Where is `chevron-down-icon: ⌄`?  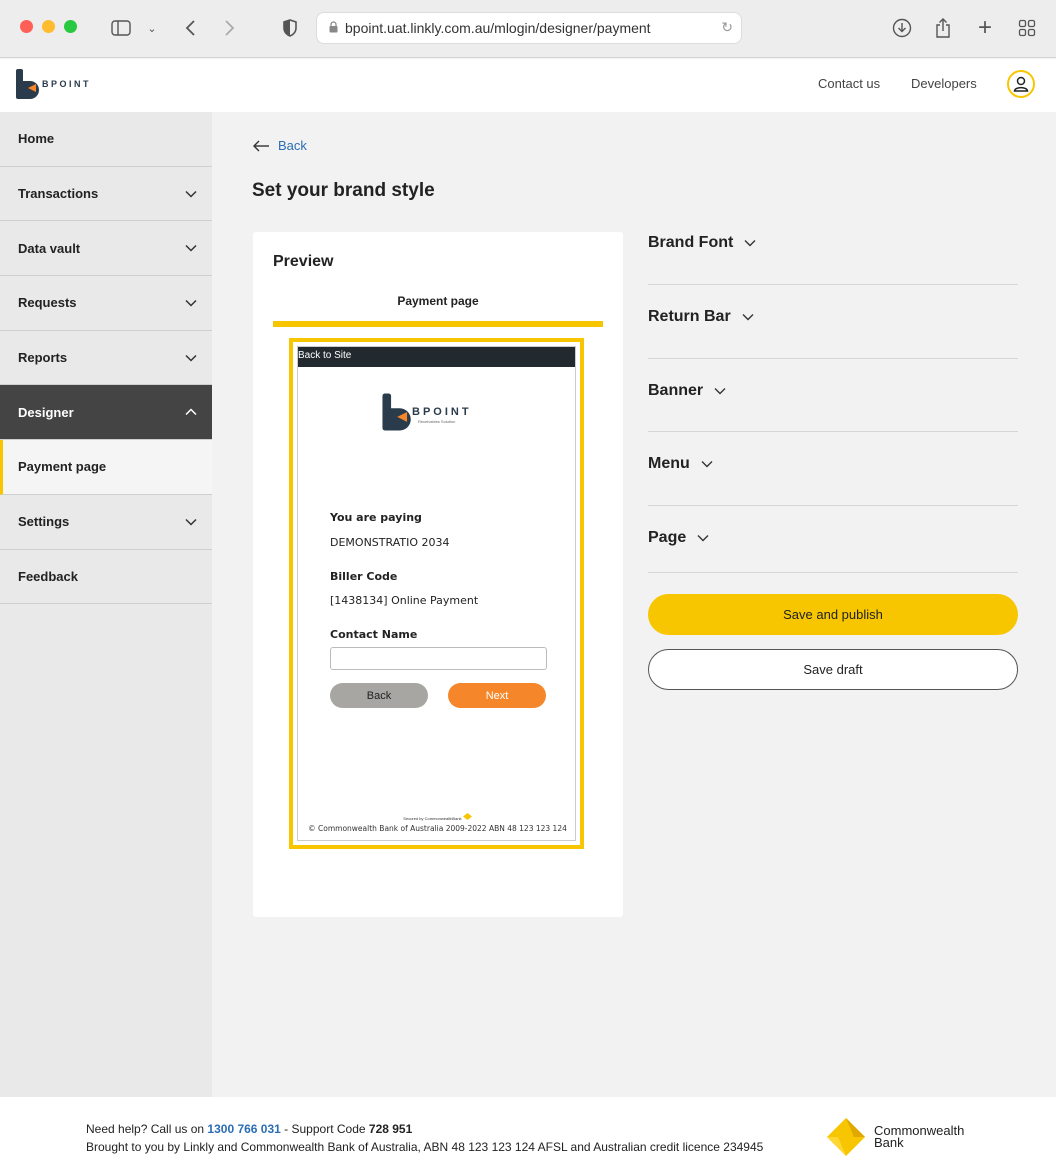
chevron-down-icon: ⌄ is located at coordinates (152, 28).